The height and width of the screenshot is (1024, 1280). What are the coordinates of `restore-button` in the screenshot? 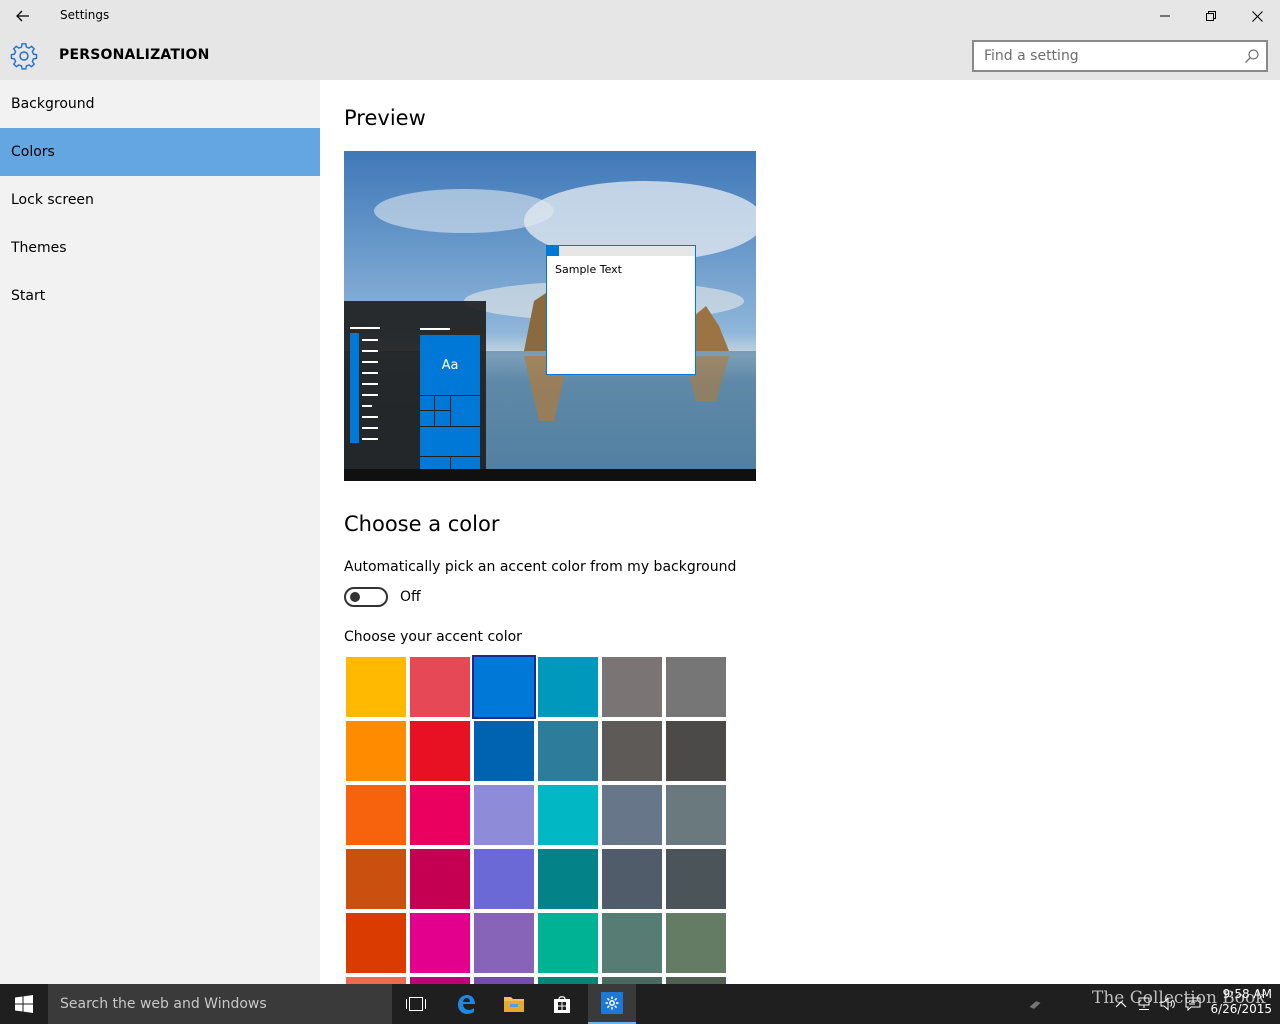 It's located at (1211, 16).